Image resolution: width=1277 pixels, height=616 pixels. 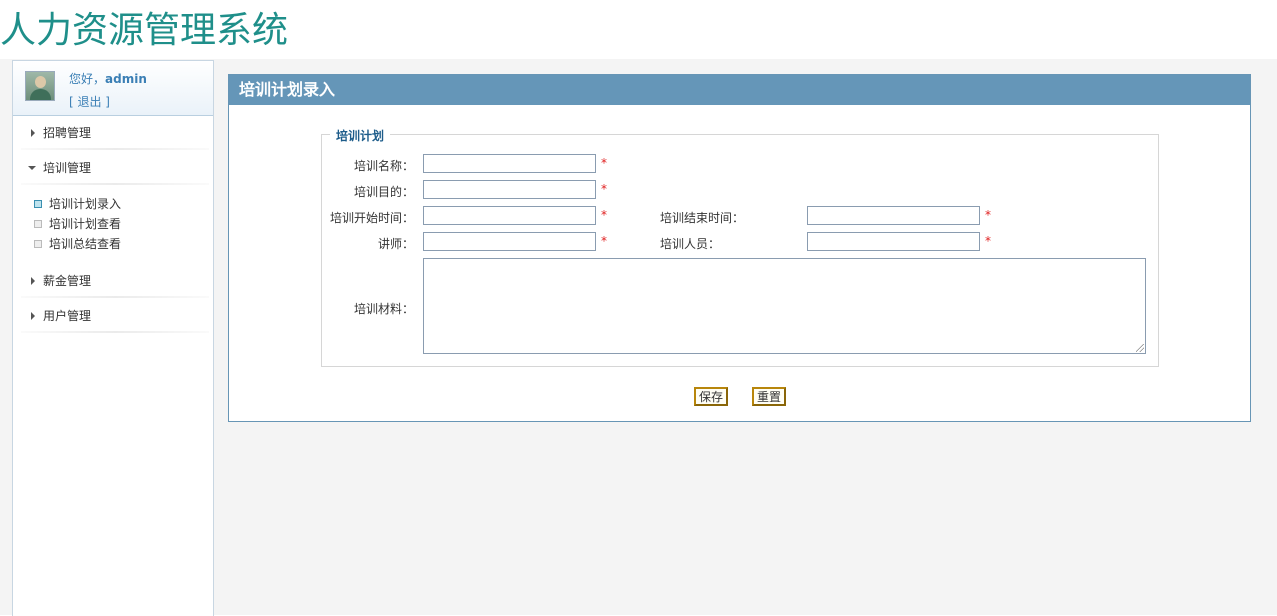 I want to click on caret-down-icon, so click(x=32, y=168).